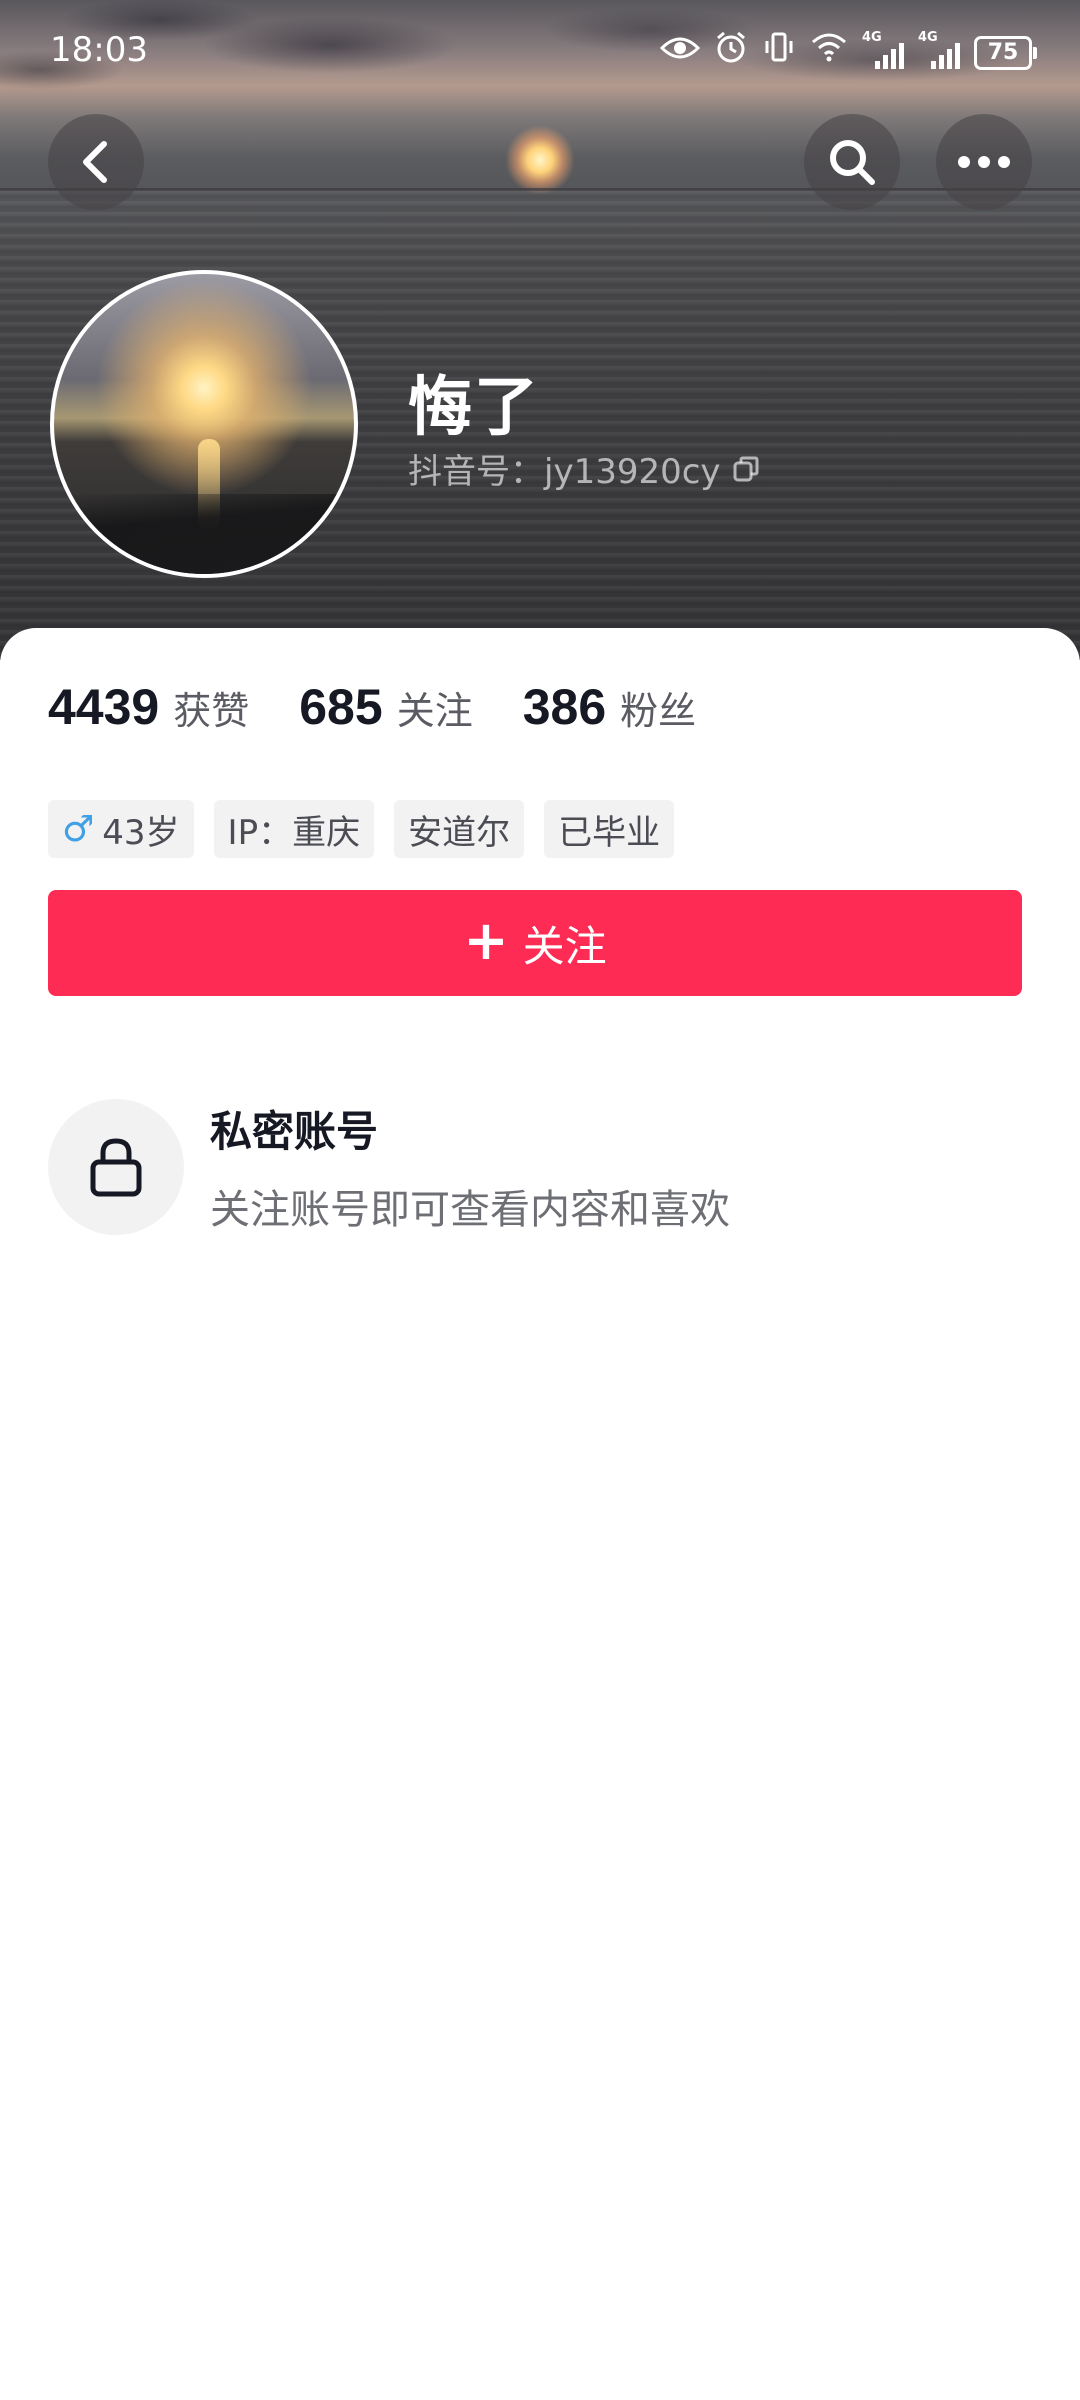 The image size is (1080, 2400). I want to click on tag-school: 已毕业, so click(609, 829).